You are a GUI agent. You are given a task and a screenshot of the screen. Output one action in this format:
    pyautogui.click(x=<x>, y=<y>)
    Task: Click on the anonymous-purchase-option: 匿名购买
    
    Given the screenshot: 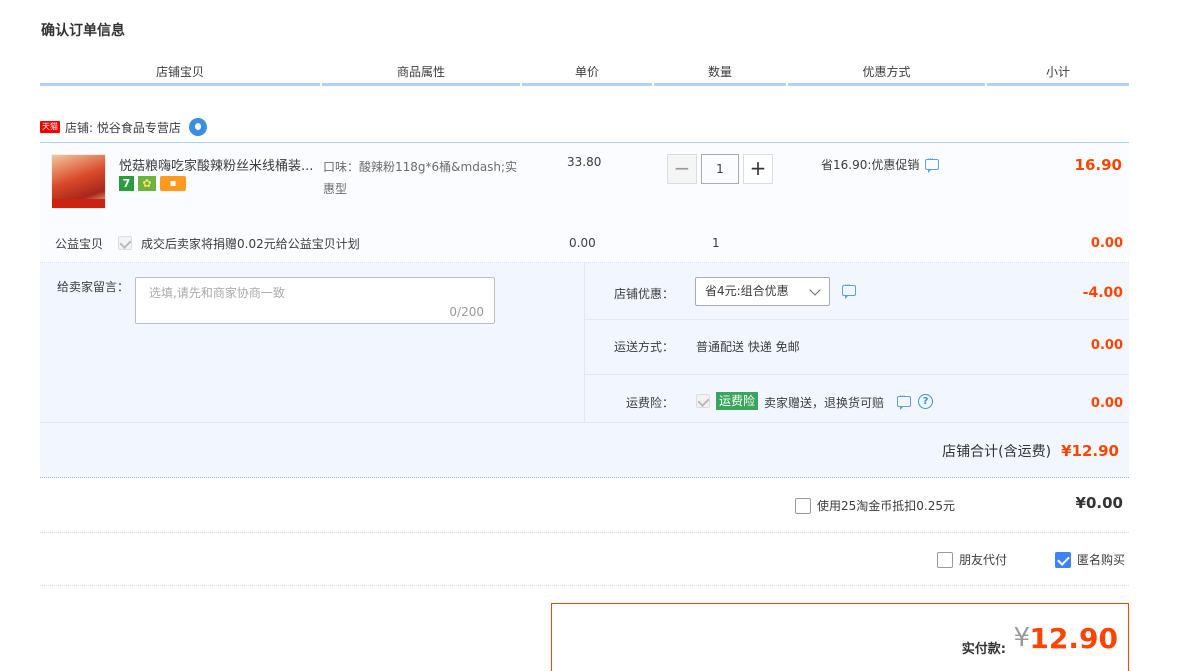 What is the action you would take?
    pyautogui.click(x=1090, y=559)
    